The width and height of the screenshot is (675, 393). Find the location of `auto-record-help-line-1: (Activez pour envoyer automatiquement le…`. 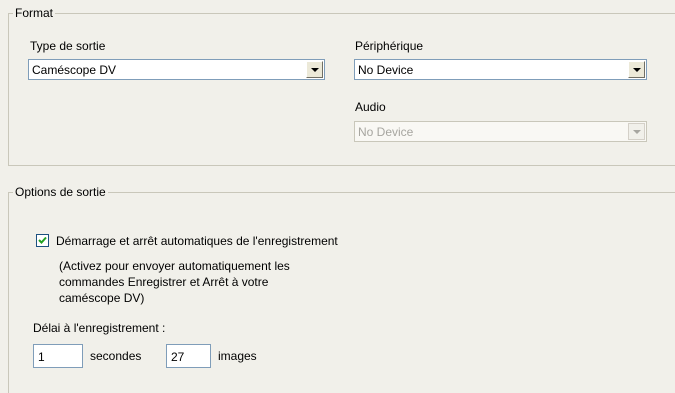

auto-record-help-line-1: (Activez pour envoyer automatiquement le… is located at coordinates (174, 266).